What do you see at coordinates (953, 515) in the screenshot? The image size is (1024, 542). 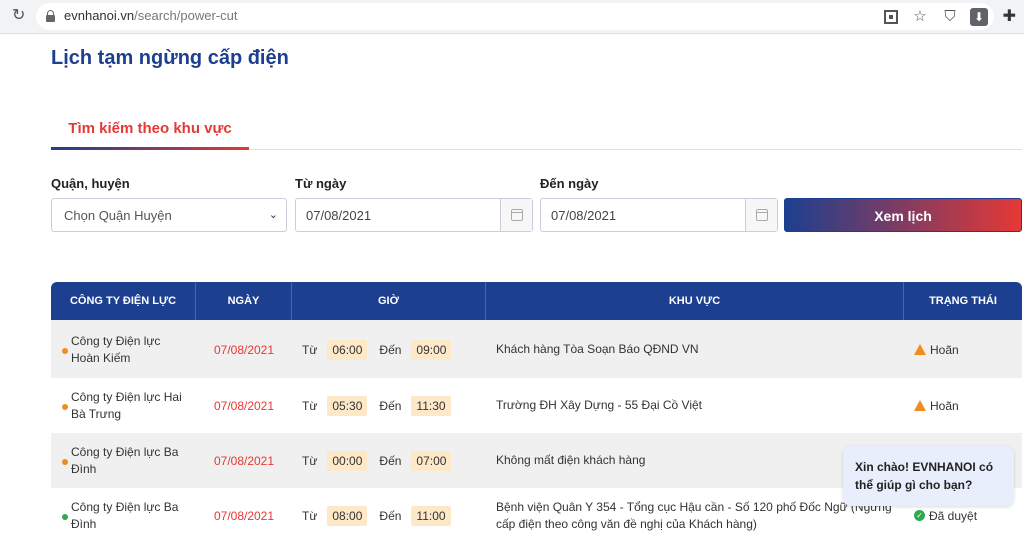 I see `status-text: Đã duyệt` at bounding box center [953, 515].